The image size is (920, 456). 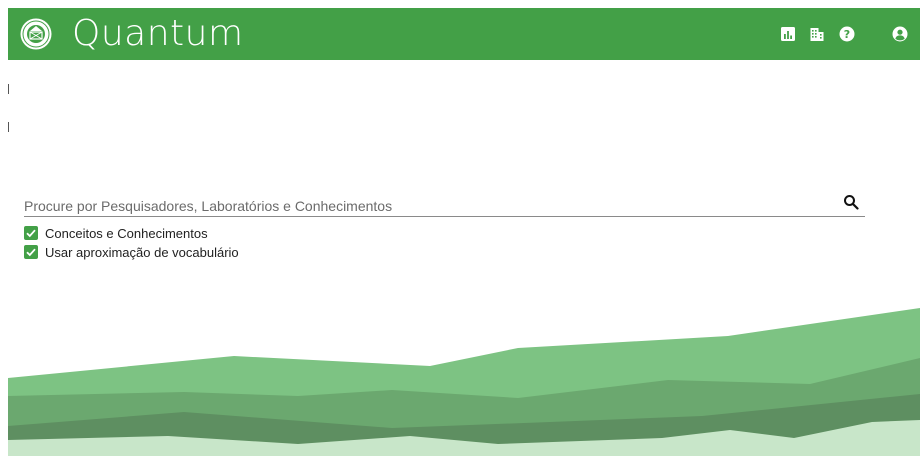 What do you see at coordinates (424, 206) in the screenshot?
I see `search-input` at bounding box center [424, 206].